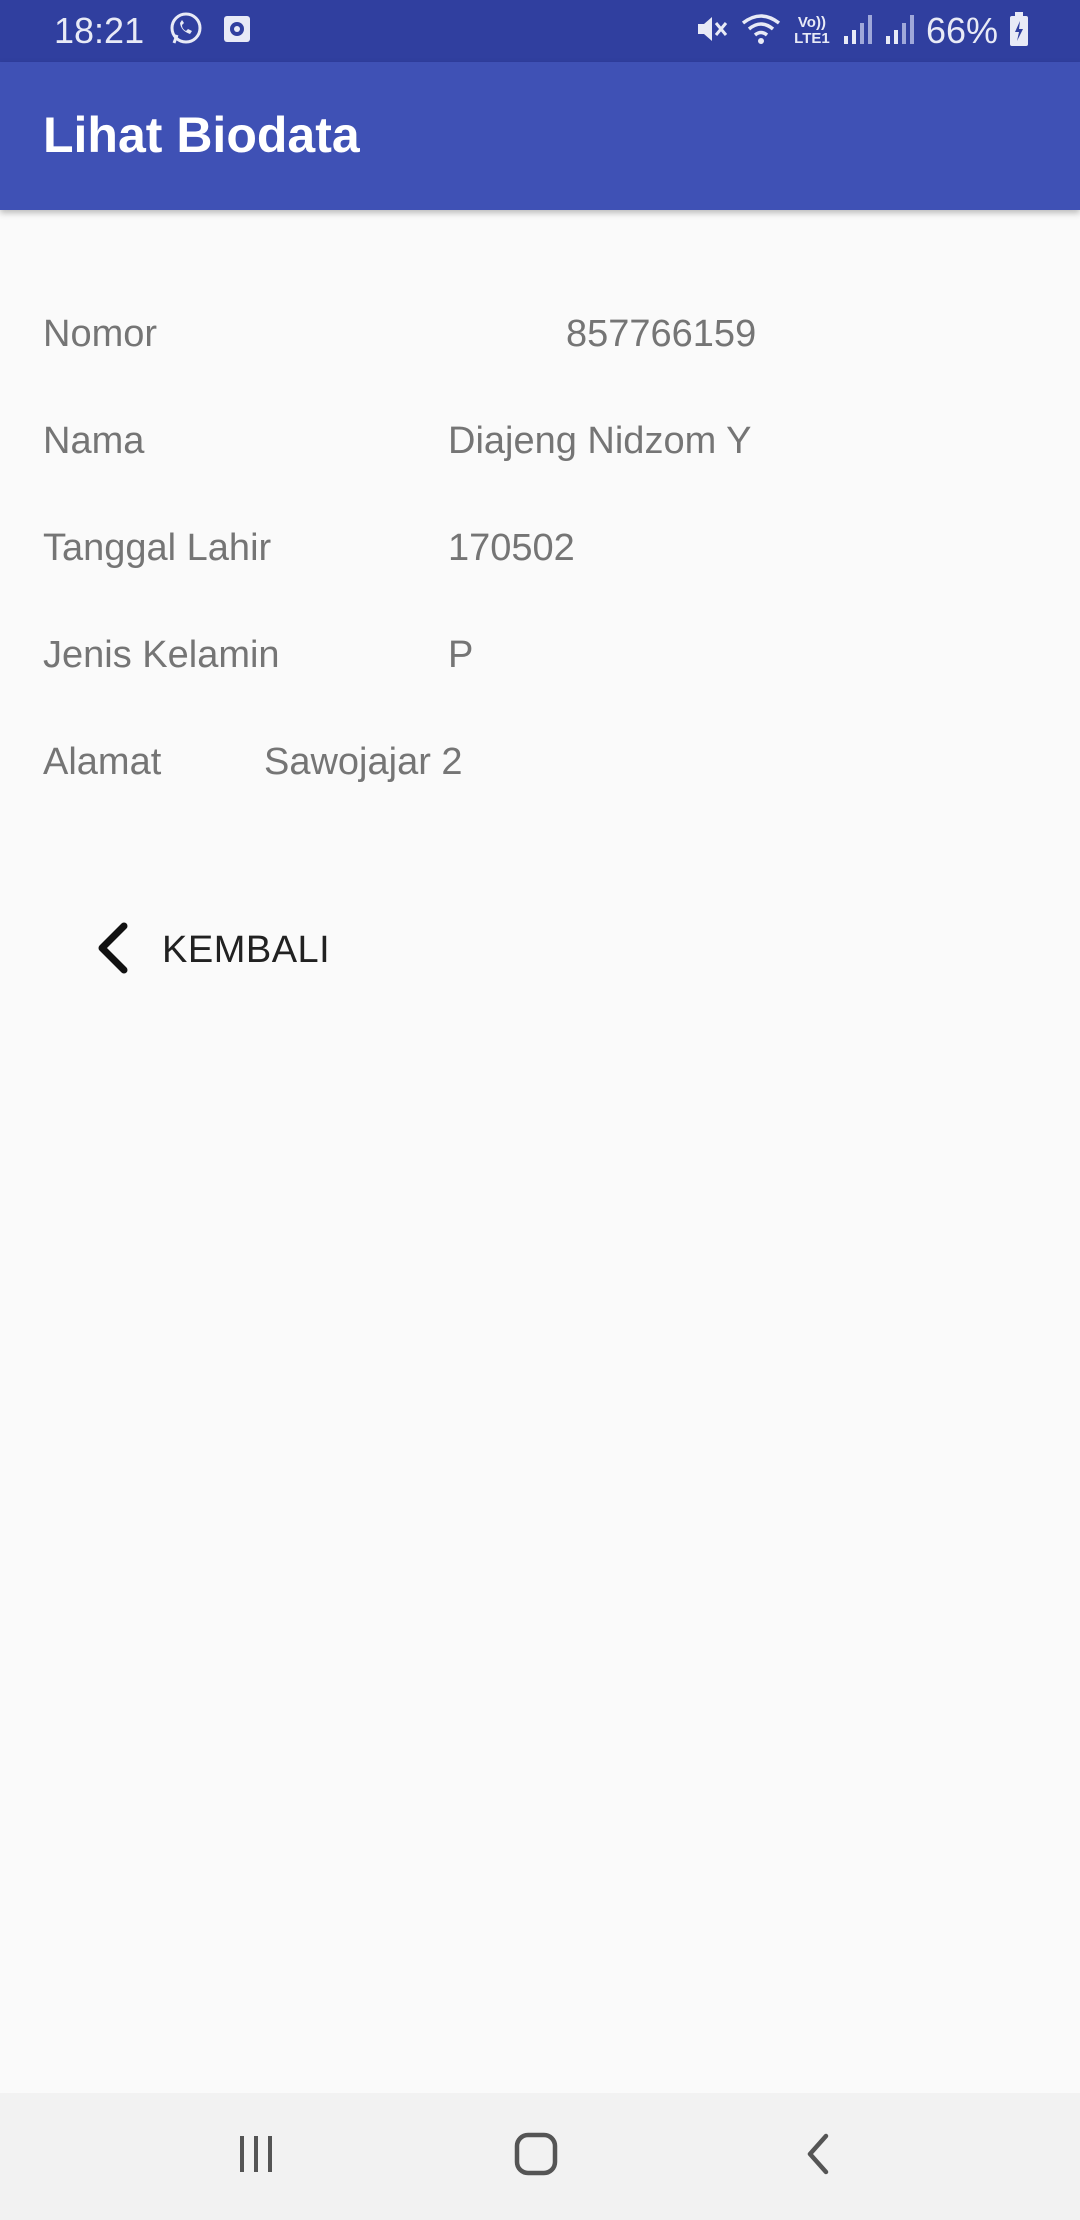  I want to click on alamat-label: Alamat, so click(102, 762).